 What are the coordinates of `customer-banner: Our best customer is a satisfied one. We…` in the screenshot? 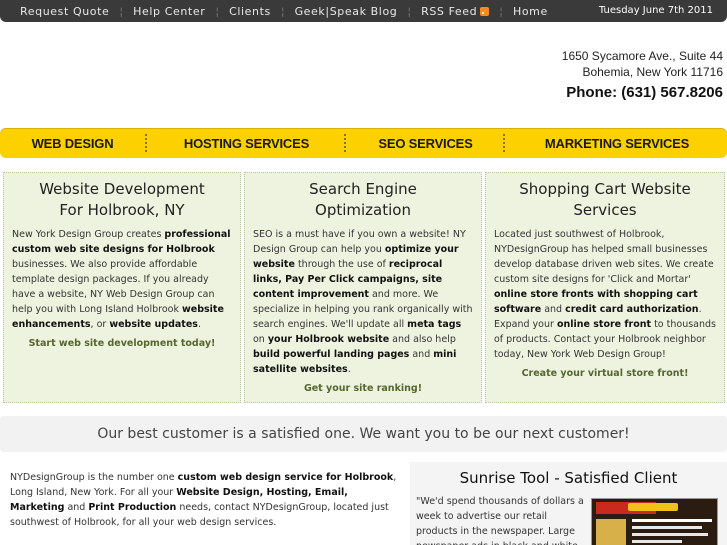 It's located at (363, 434).